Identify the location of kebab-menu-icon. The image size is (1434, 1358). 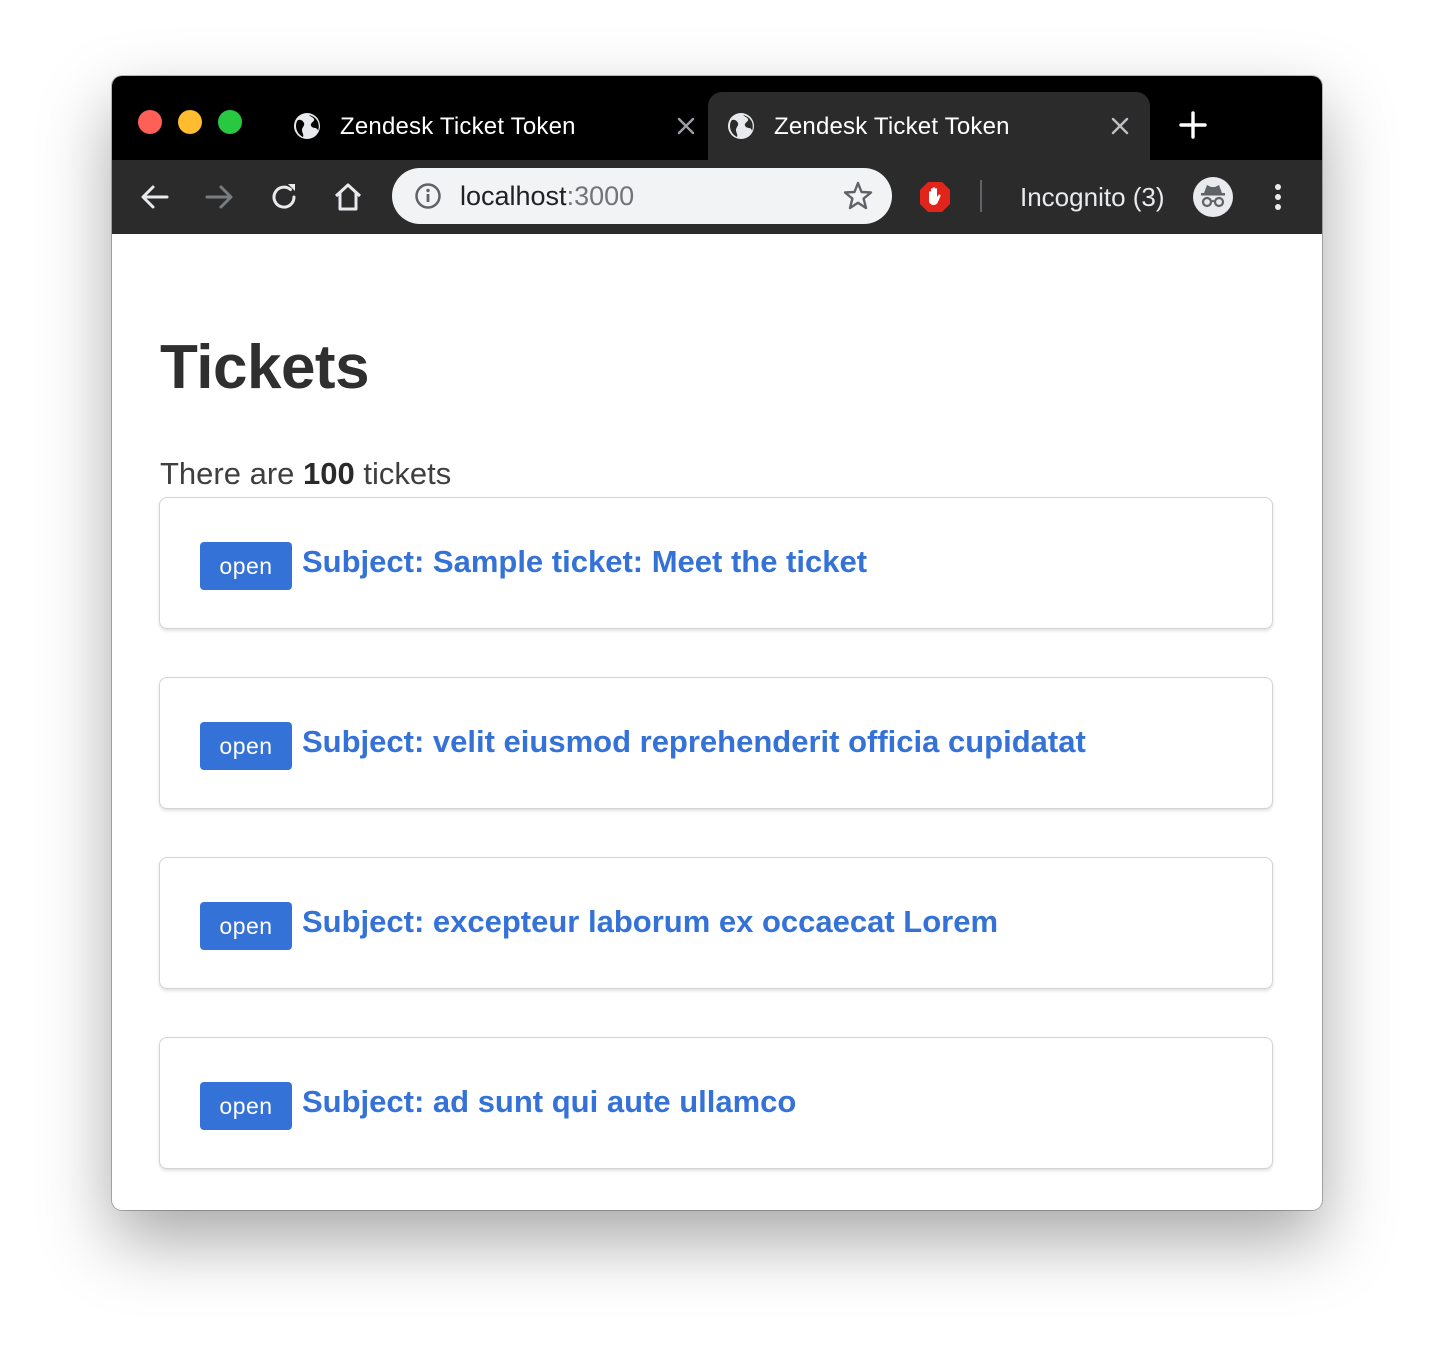
(1278, 197).